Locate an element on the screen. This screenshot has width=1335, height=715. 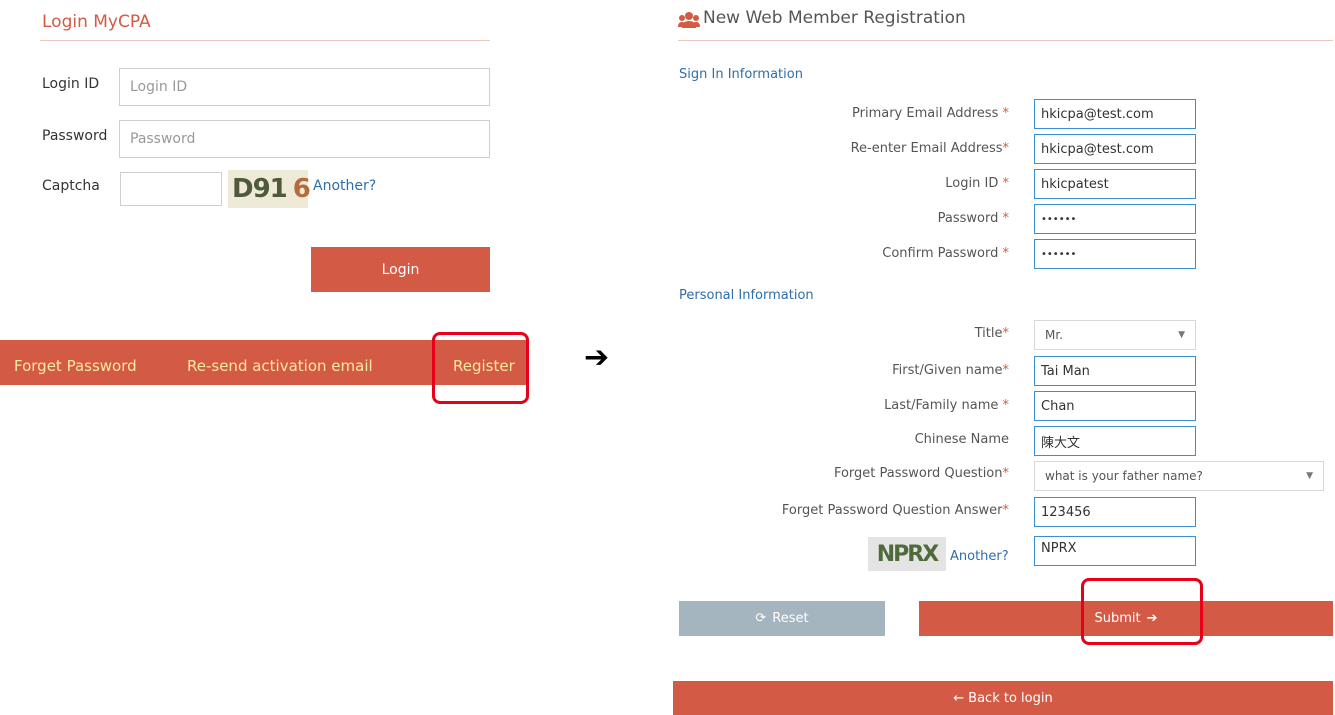
primary-email-label-text: Primary Email Address is located at coordinates (925, 113).